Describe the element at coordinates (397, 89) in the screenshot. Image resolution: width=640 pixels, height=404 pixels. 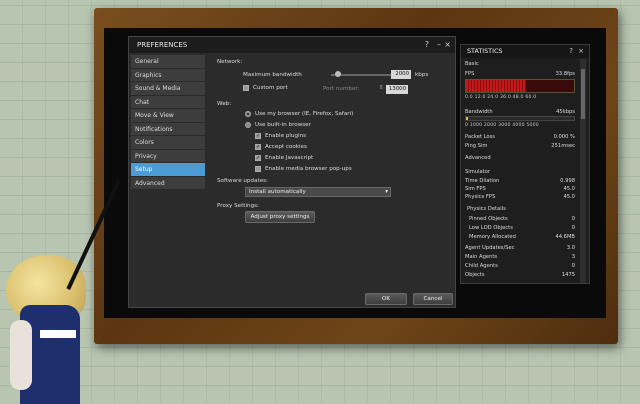
I see `port-number-field: 13000` at that location.